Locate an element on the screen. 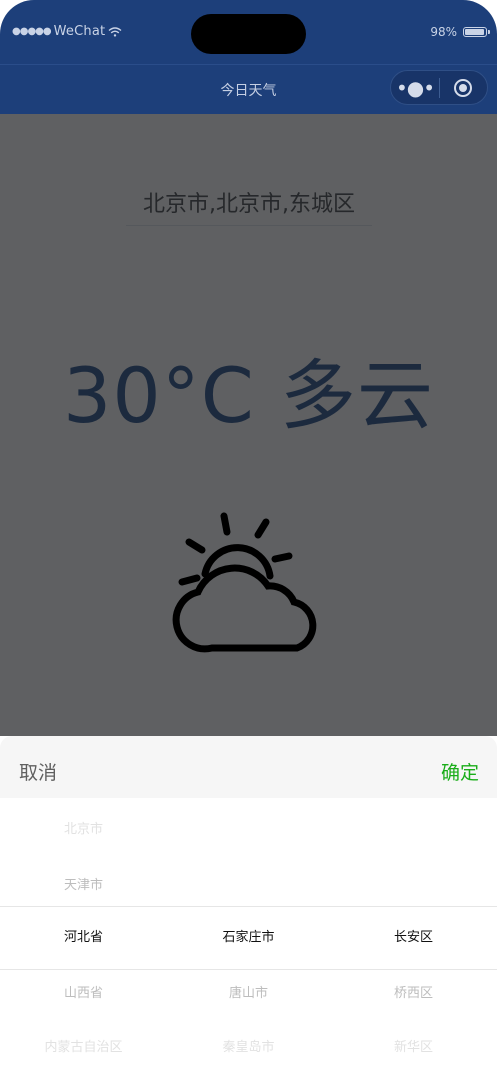 The image size is (497, 1078). navigation-bar: 今日天气 •●• is located at coordinates (248, 89).